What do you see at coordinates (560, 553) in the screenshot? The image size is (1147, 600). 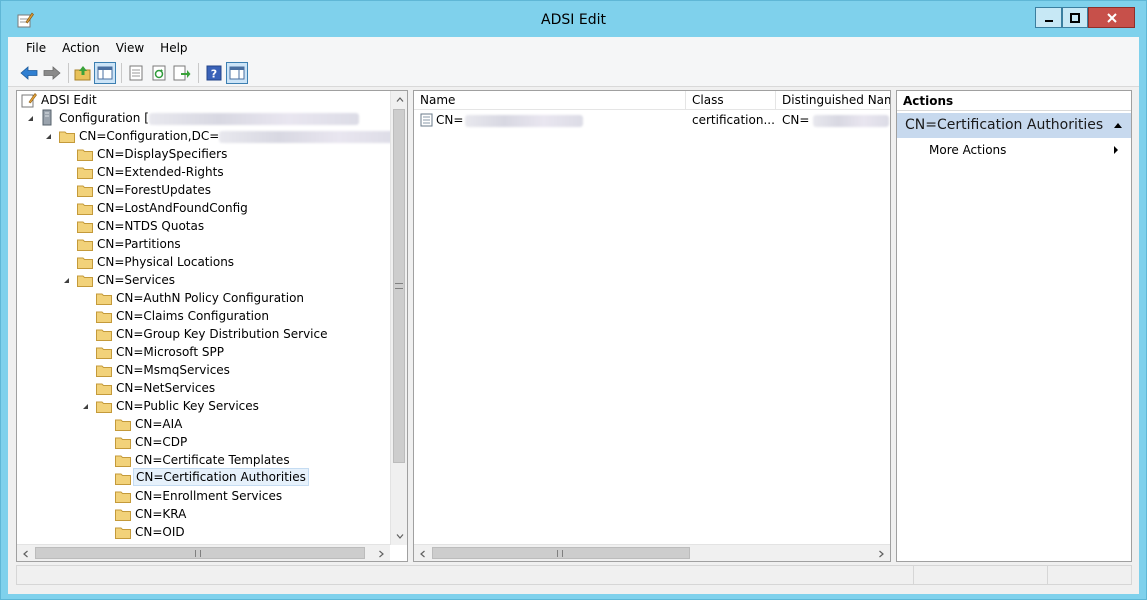 I see `grip-icon` at bounding box center [560, 553].